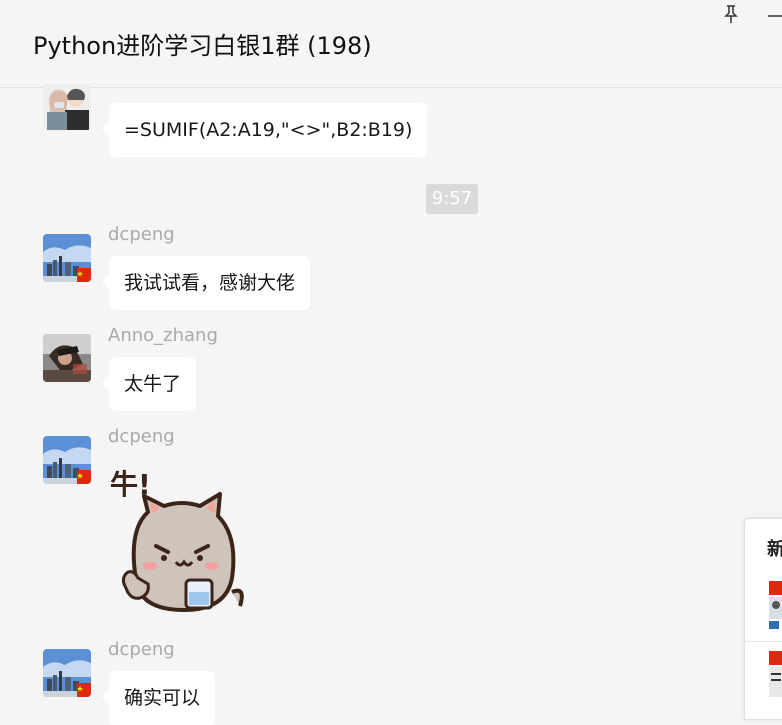 Image resolution: width=782 pixels, height=725 pixels. I want to click on chat-title: Python进阶学习白银1群 (198), so click(202, 46).